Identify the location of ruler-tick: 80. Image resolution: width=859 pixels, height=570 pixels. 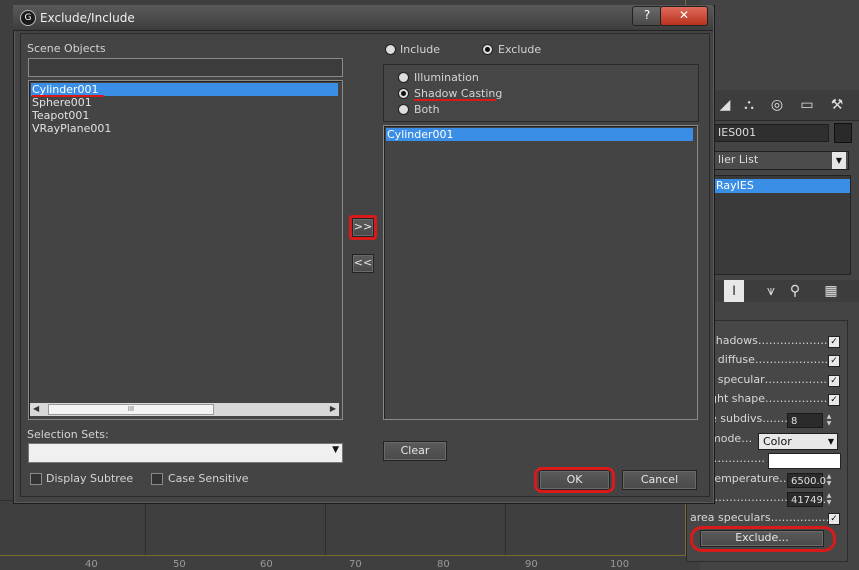
(443, 564).